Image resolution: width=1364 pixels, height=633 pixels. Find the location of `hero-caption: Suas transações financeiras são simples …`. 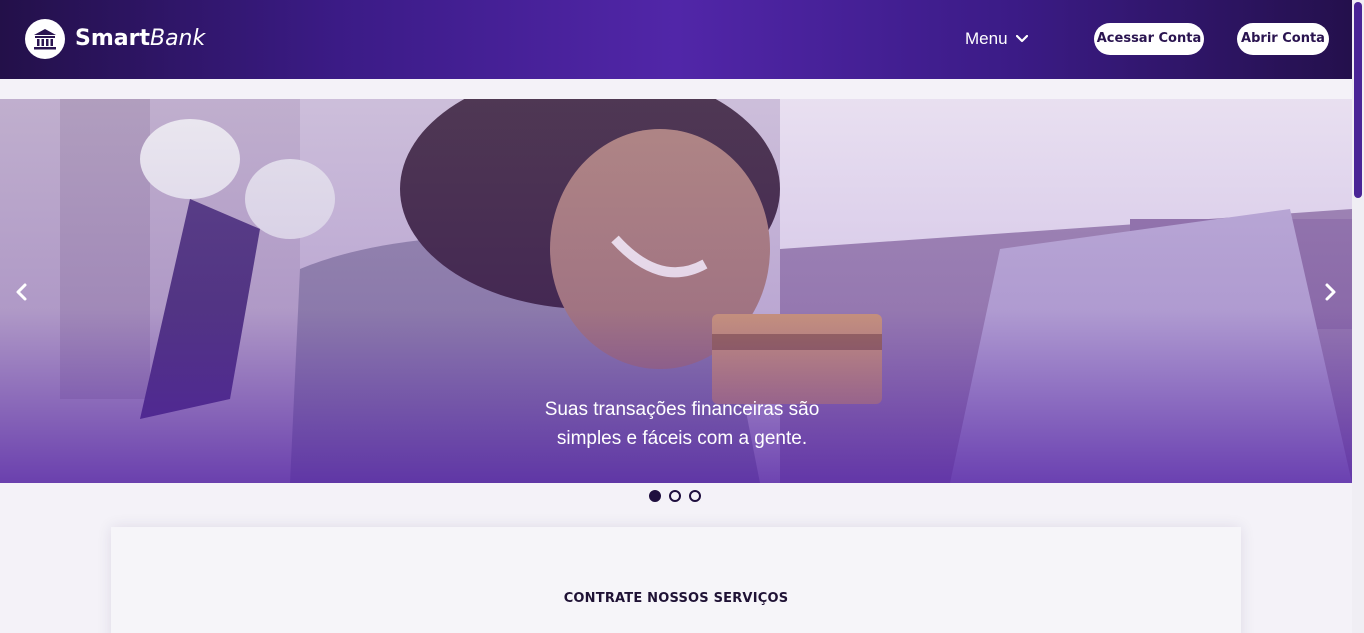

hero-caption: Suas transações financeiras são simples … is located at coordinates (682, 424).